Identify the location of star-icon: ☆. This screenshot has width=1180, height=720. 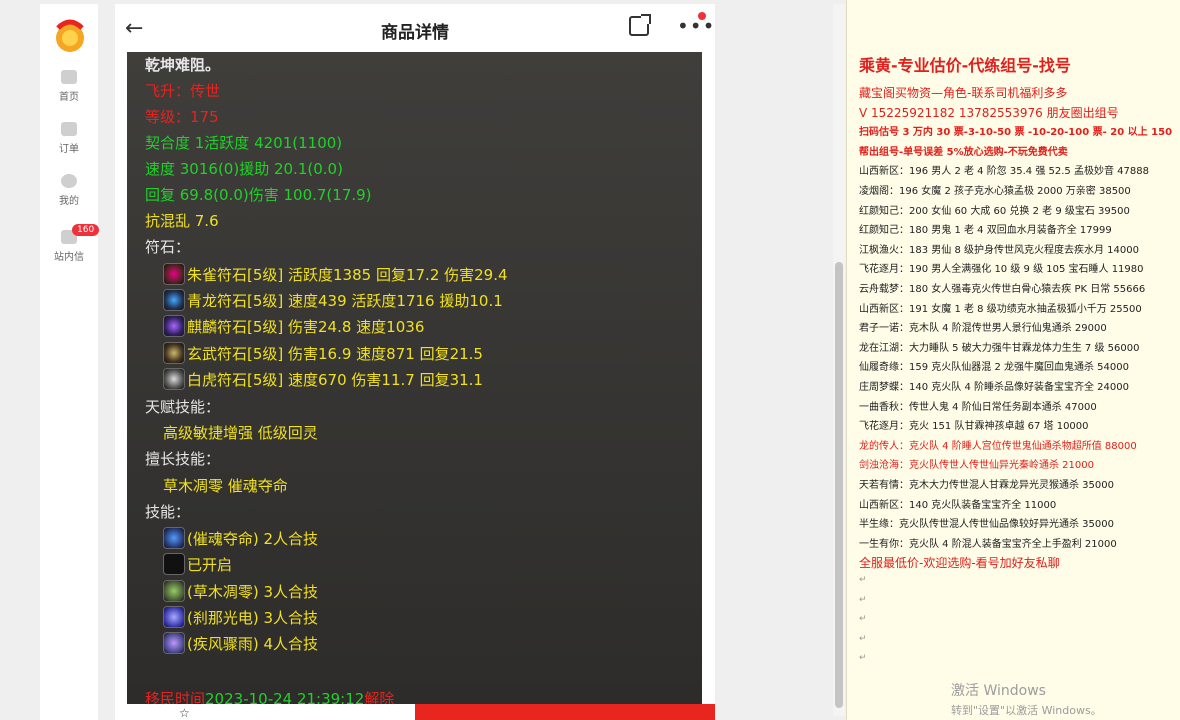
(184, 713).